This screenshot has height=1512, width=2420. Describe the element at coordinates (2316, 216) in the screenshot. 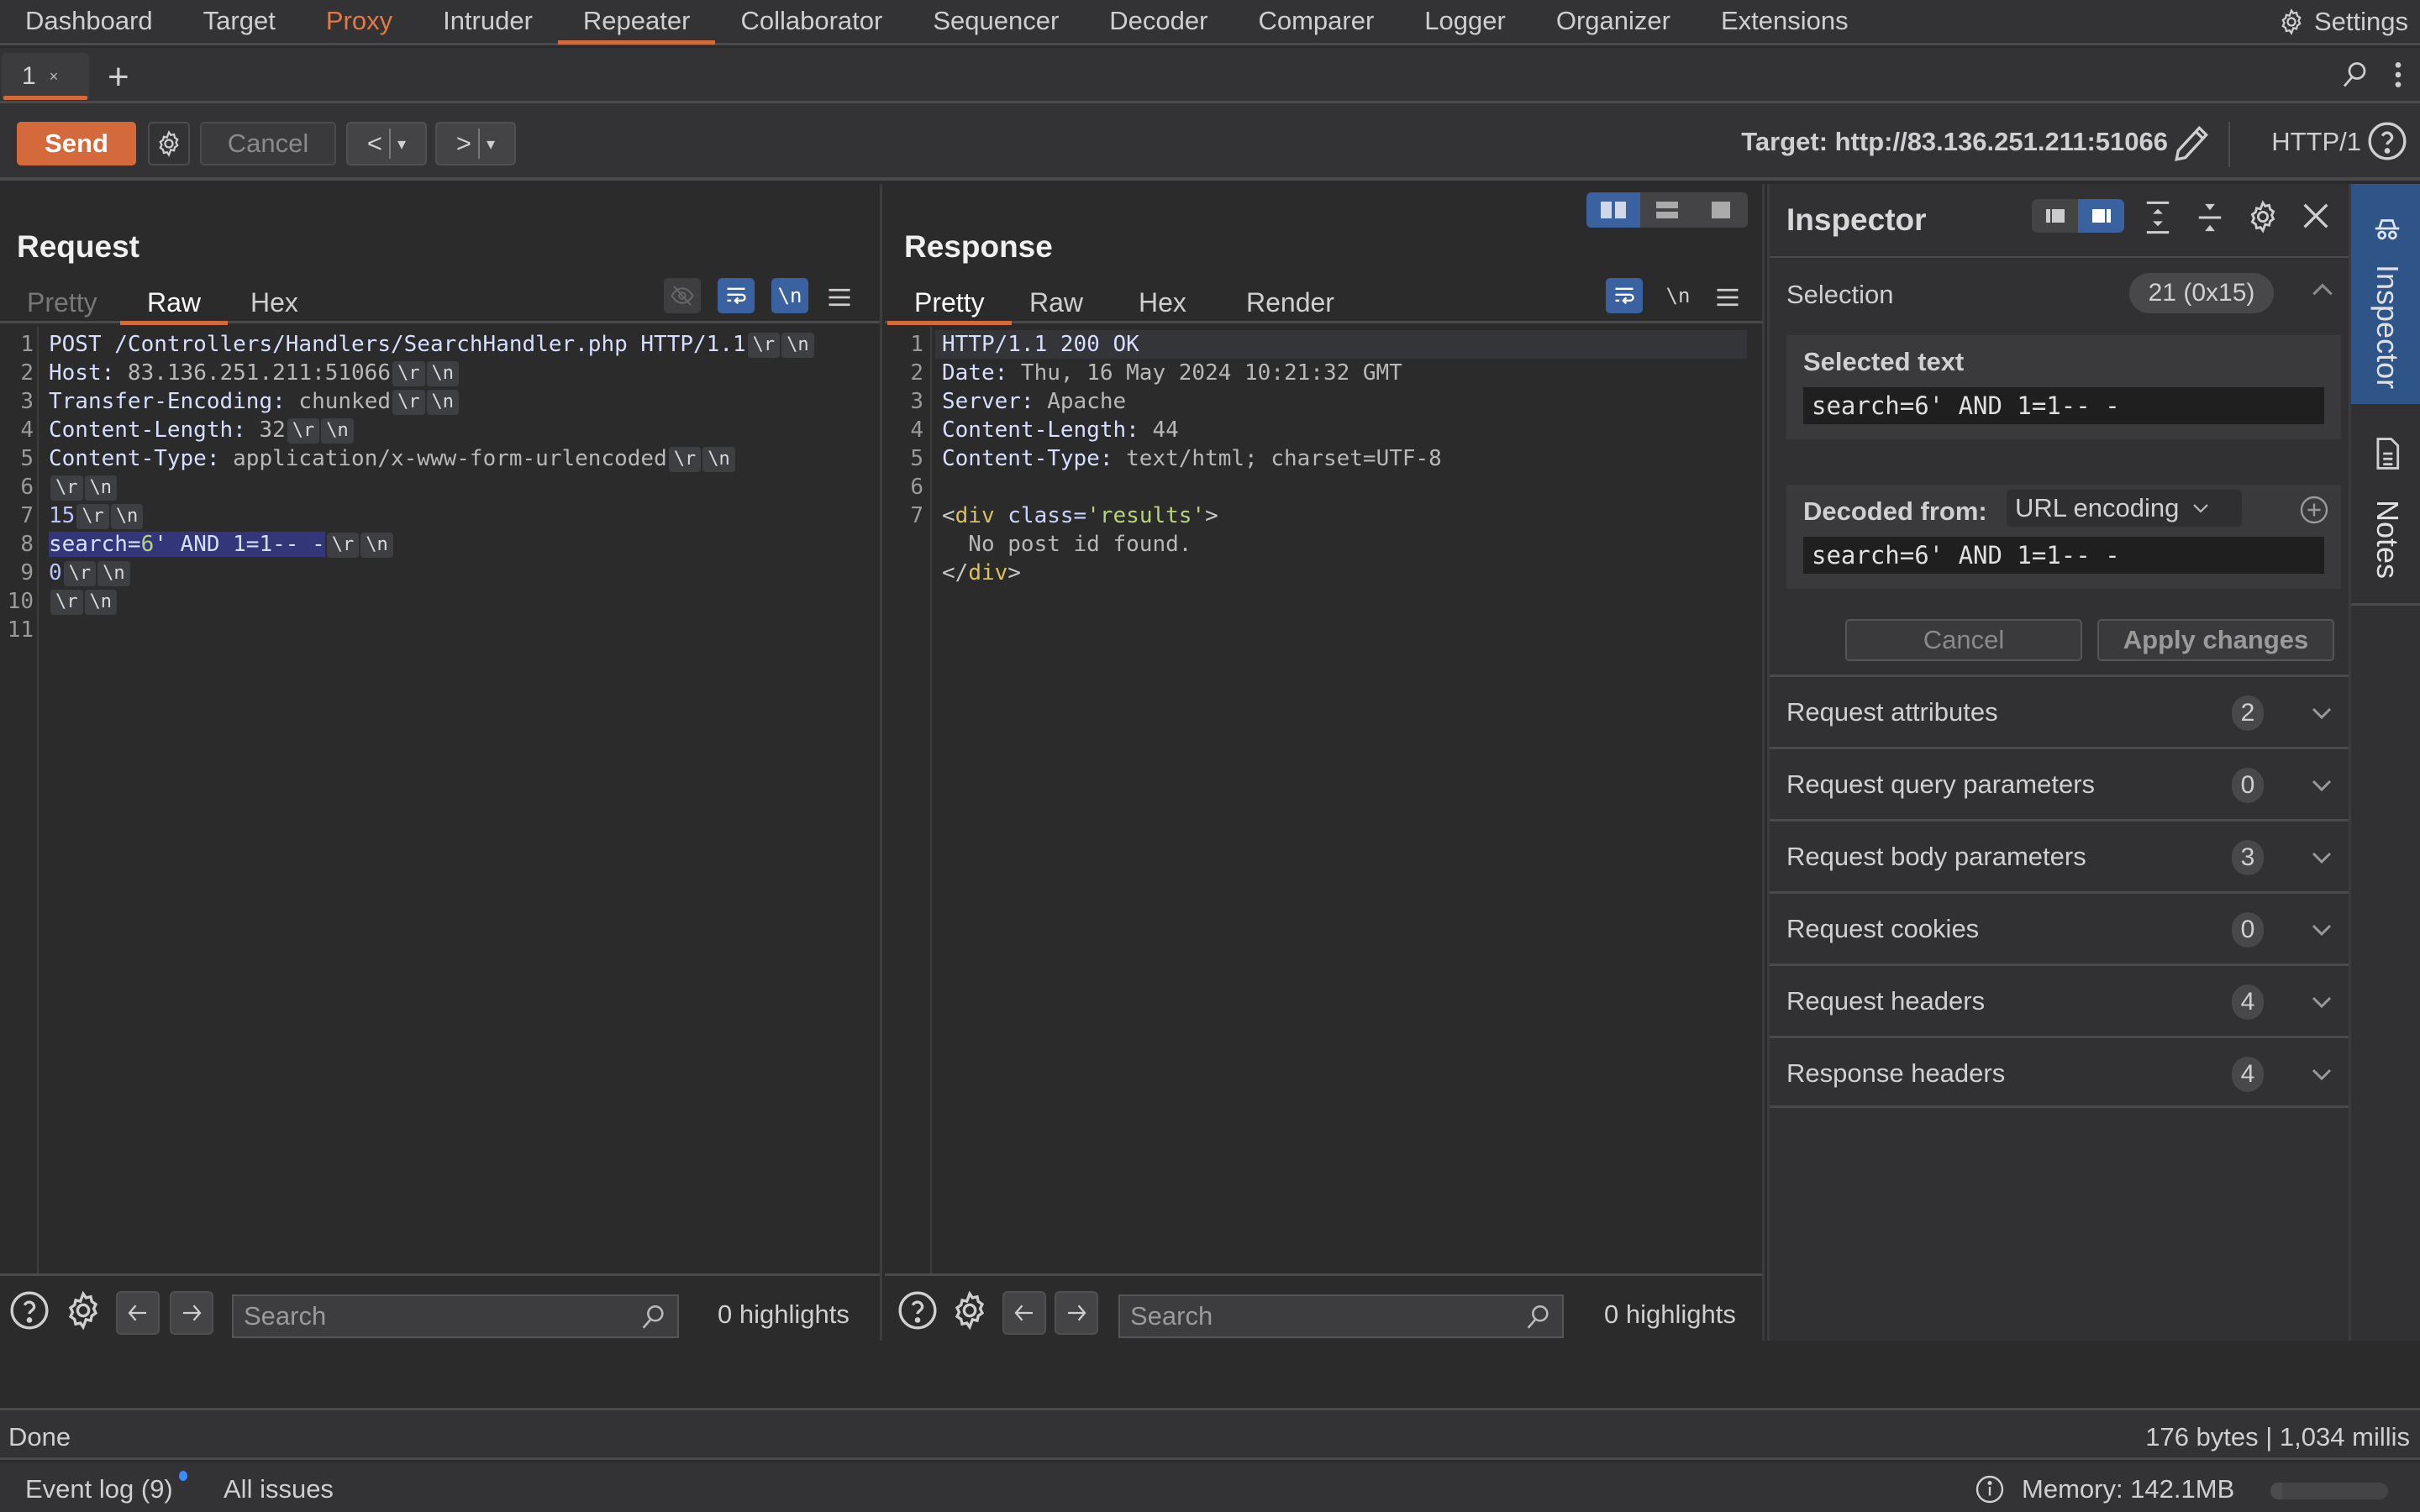

I see `close-icon` at that location.